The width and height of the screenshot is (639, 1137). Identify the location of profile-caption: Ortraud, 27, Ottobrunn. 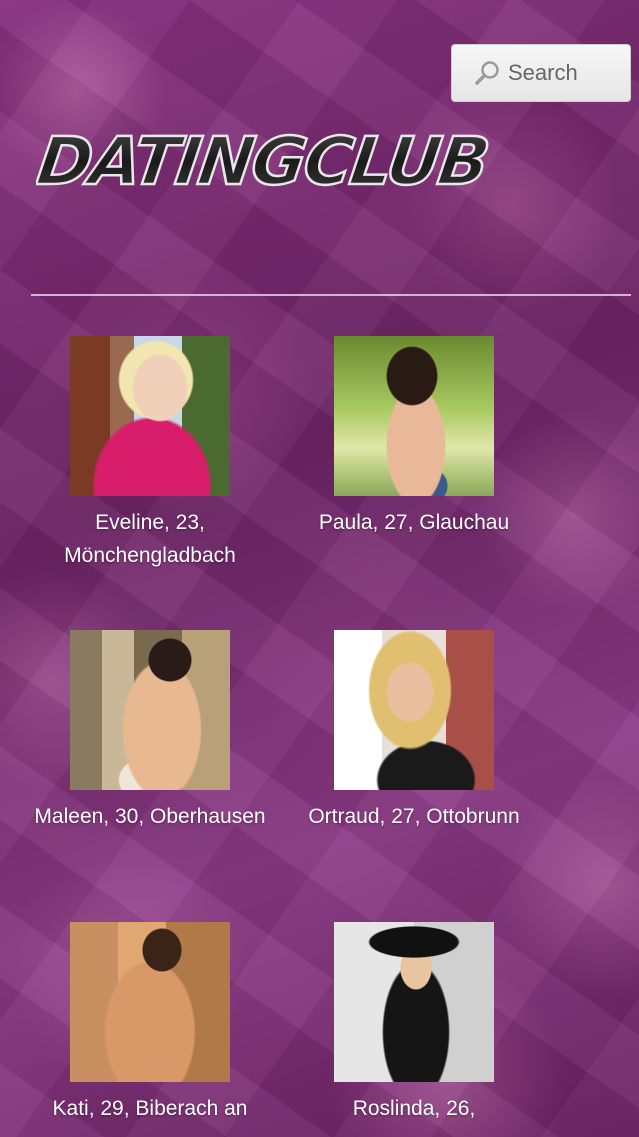
(414, 816).